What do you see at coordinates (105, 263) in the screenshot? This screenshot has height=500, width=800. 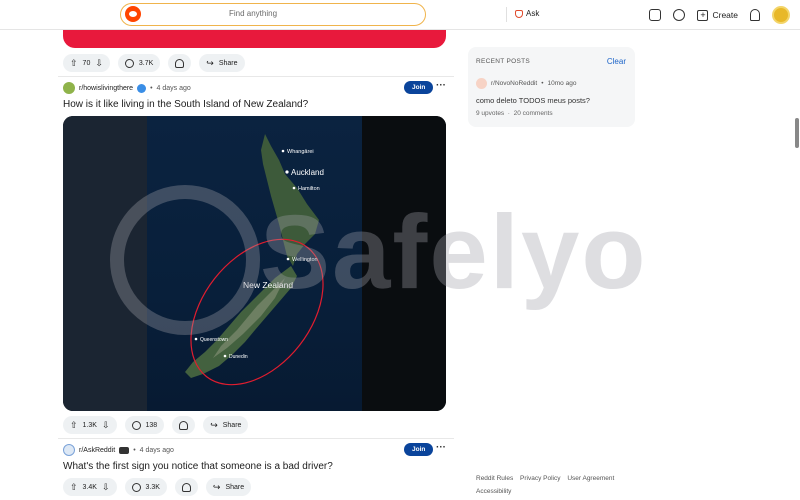 I see `image-side-panel` at bounding box center [105, 263].